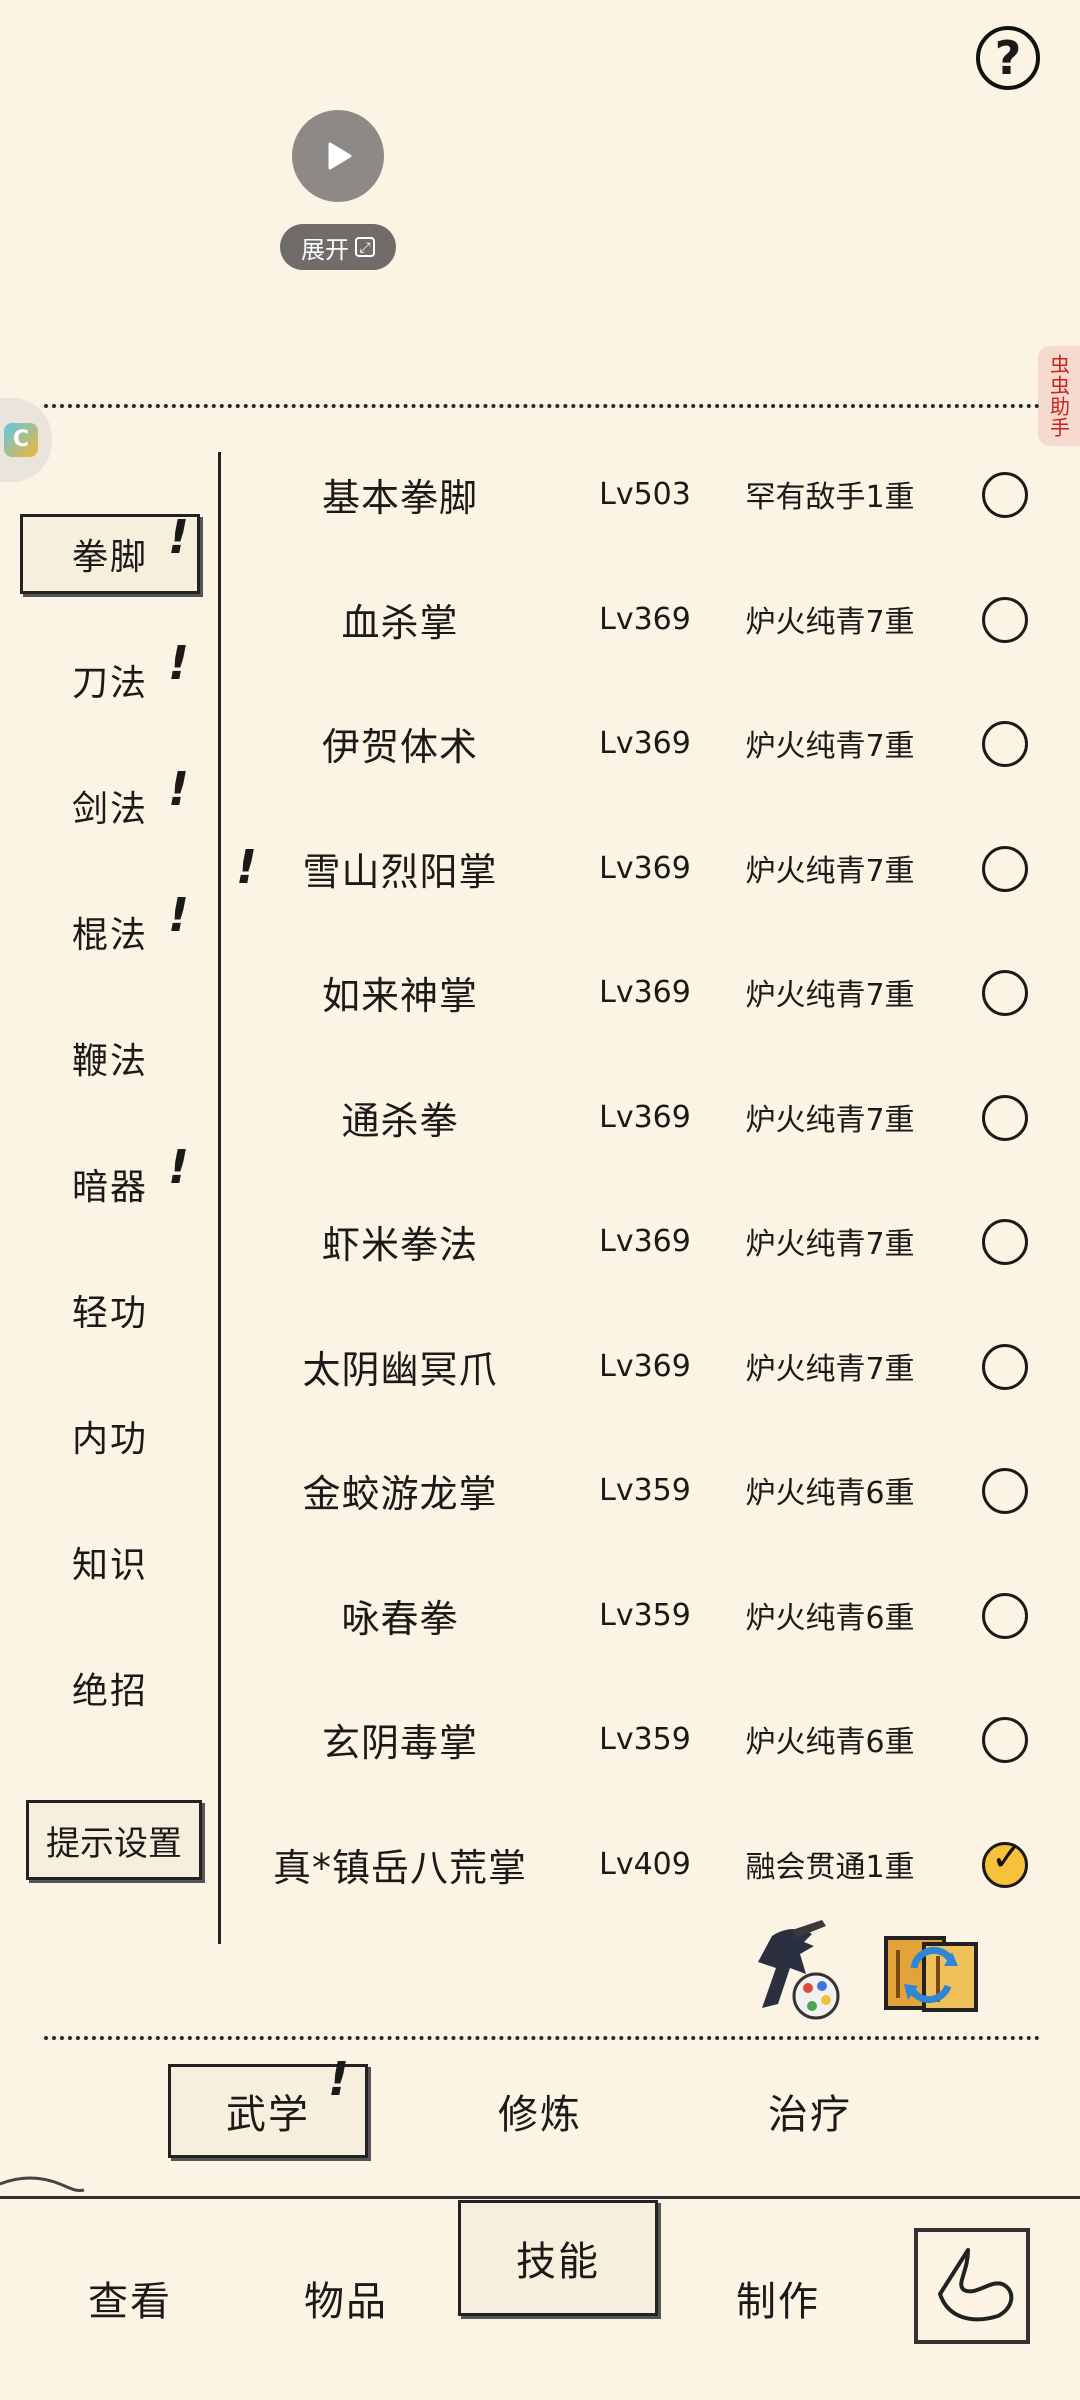 This screenshot has height=2400, width=1080. What do you see at coordinates (338, 156) in the screenshot?
I see `play-button` at bounding box center [338, 156].